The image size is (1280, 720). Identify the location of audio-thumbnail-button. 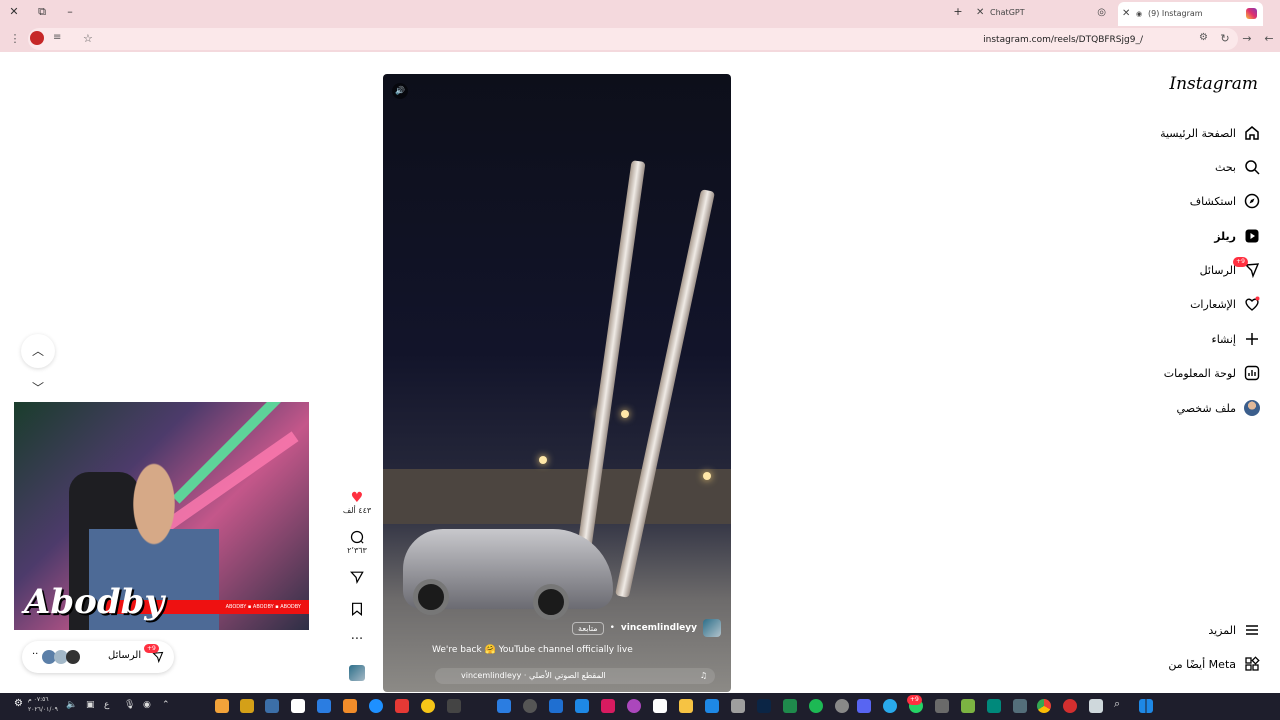
(357, 674).